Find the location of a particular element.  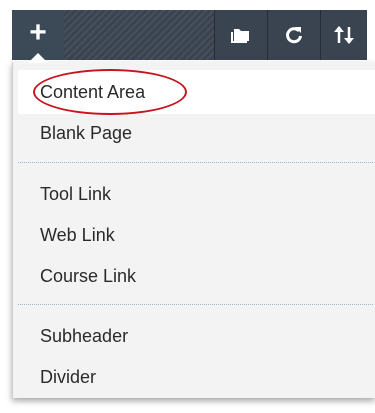

refresh-button is located at coordinates (294, 35).